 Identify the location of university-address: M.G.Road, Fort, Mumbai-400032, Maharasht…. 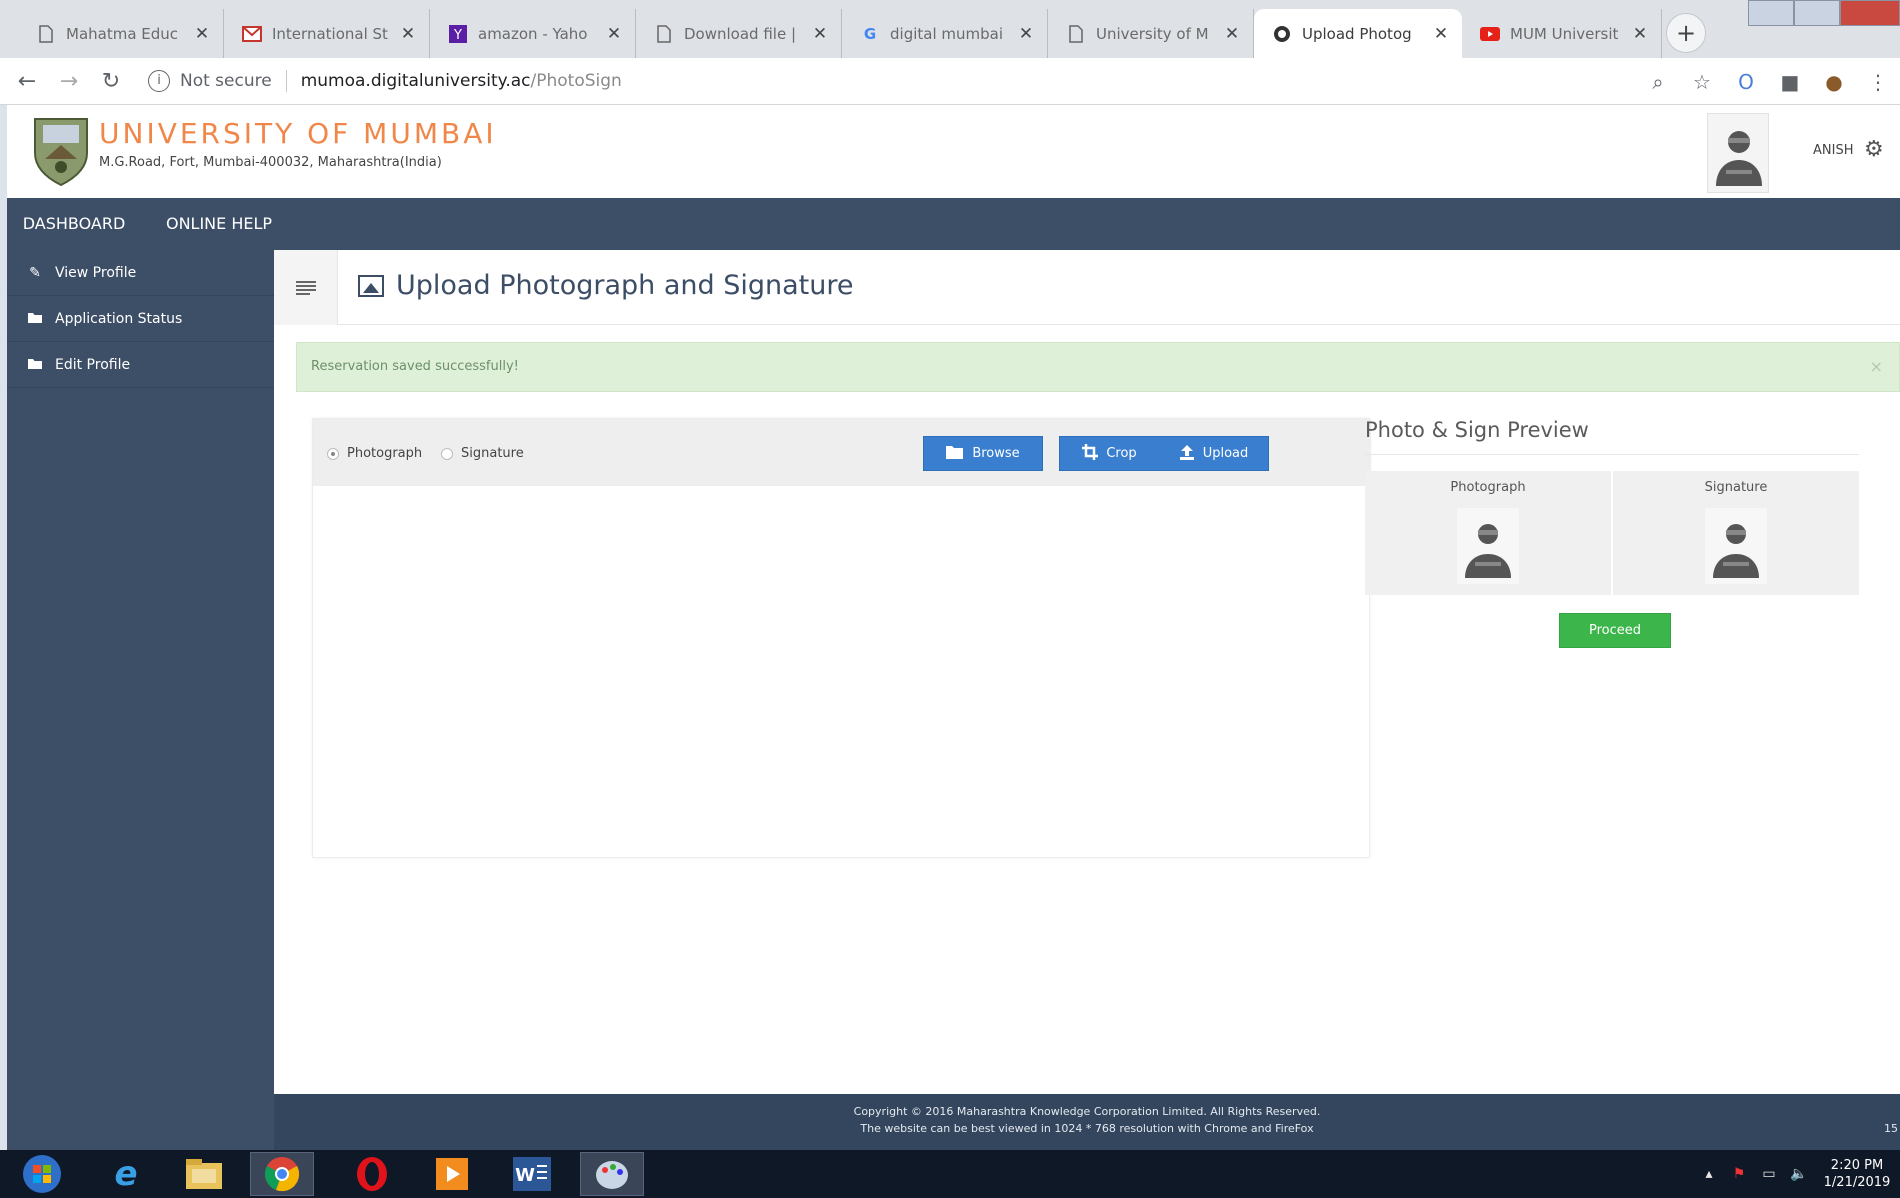
(270, 162).